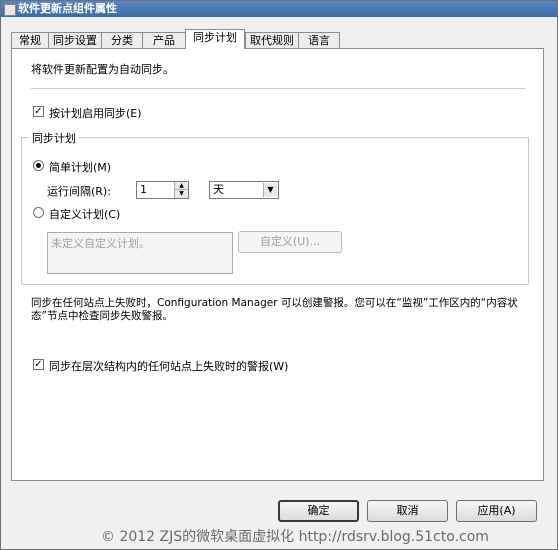 This screenshot has height=550, width=558. What do you see at coordinates (54, 138) in the screenshot?
I see `sync-schedule-group-title: 同步计划` at bounding box center [54, 138].